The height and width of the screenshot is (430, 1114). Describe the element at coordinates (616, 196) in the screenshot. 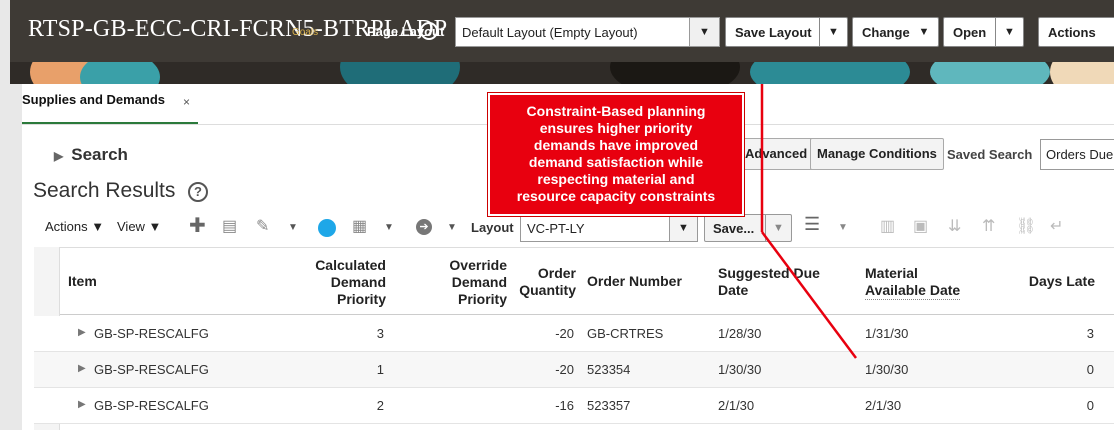

I see `callout-line: resource capacity constraints` at that location.